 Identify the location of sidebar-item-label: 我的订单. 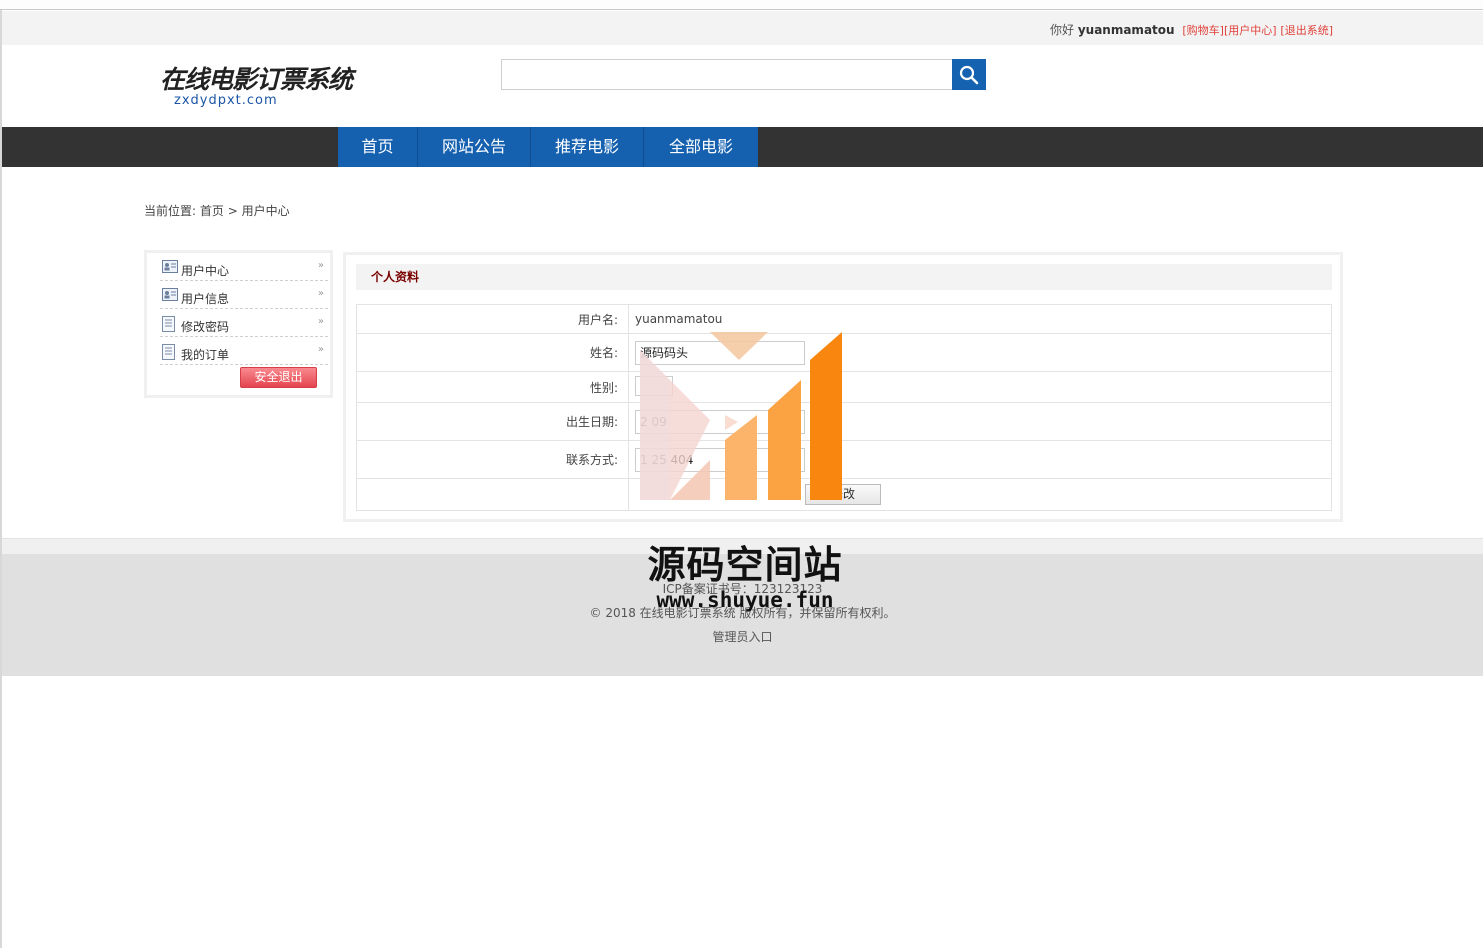
(205, 355).